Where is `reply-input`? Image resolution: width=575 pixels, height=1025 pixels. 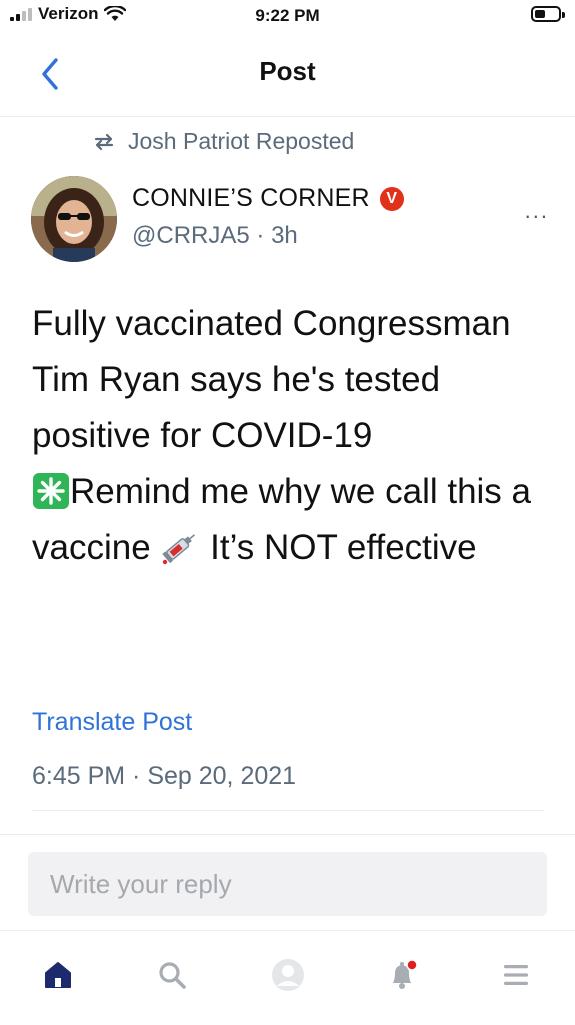 reply-input is located at coordinates (287, 884).